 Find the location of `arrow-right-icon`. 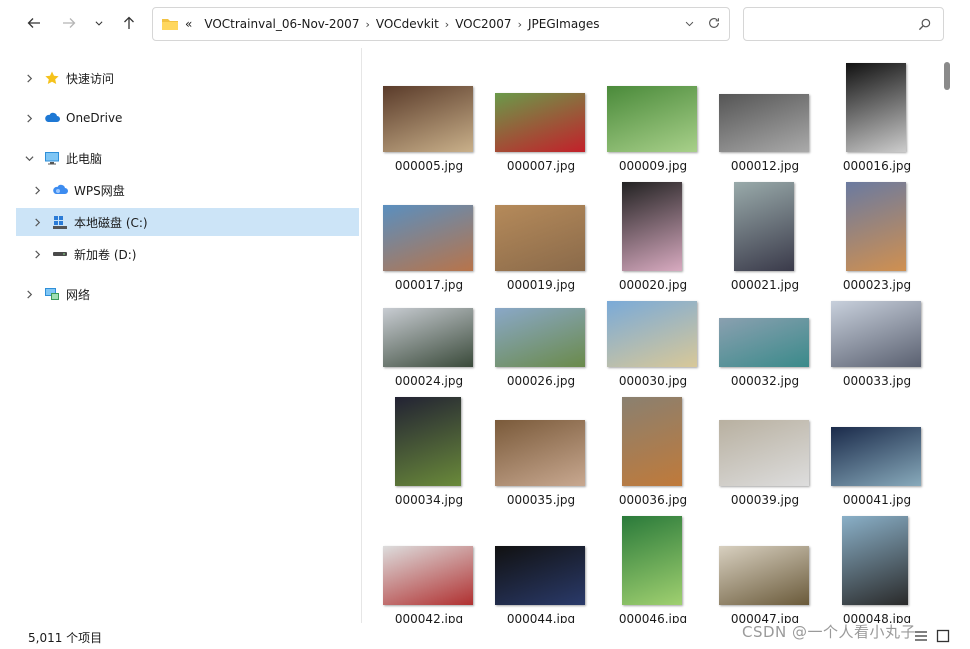

arrow-right-icon is located at coordinates (69, 23).